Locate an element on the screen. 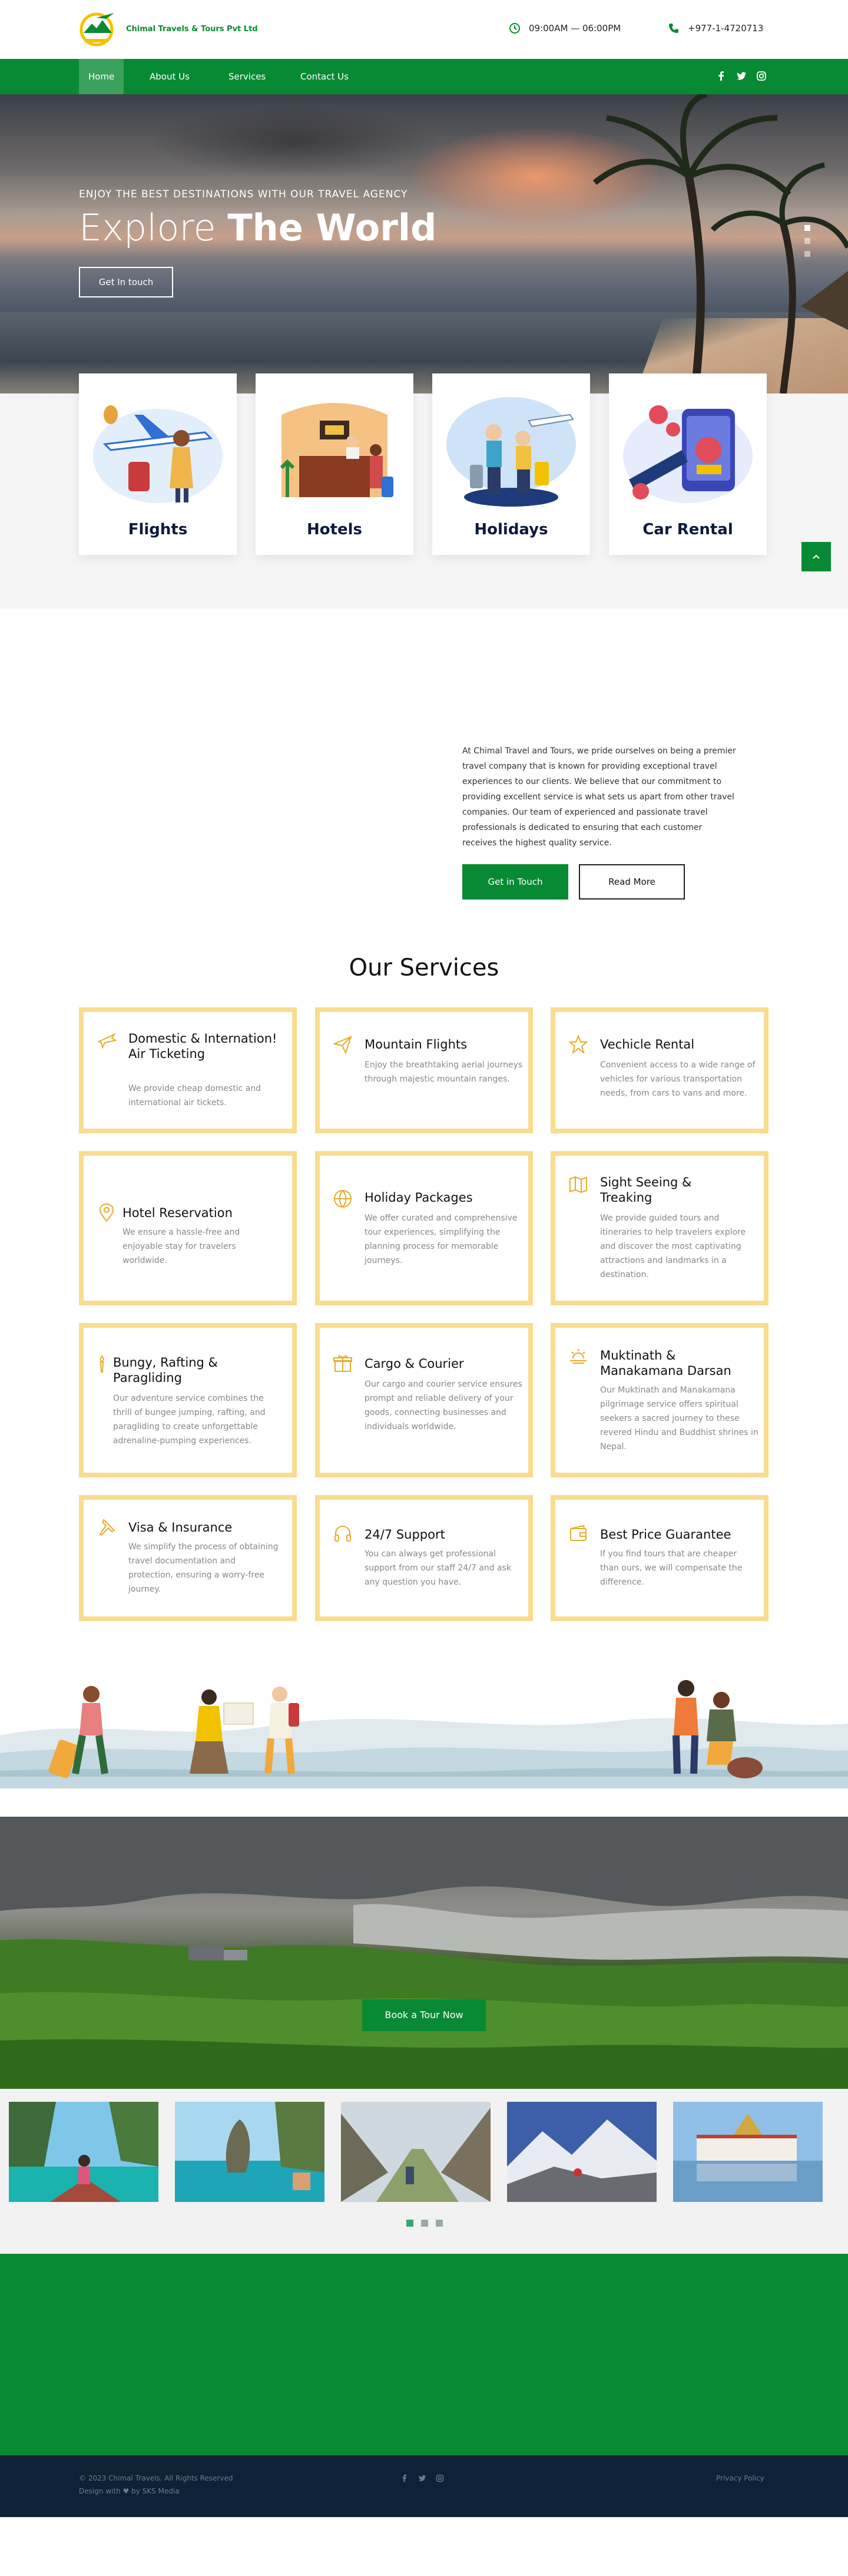  hotels-illustration is located at coordinates (336, 450).